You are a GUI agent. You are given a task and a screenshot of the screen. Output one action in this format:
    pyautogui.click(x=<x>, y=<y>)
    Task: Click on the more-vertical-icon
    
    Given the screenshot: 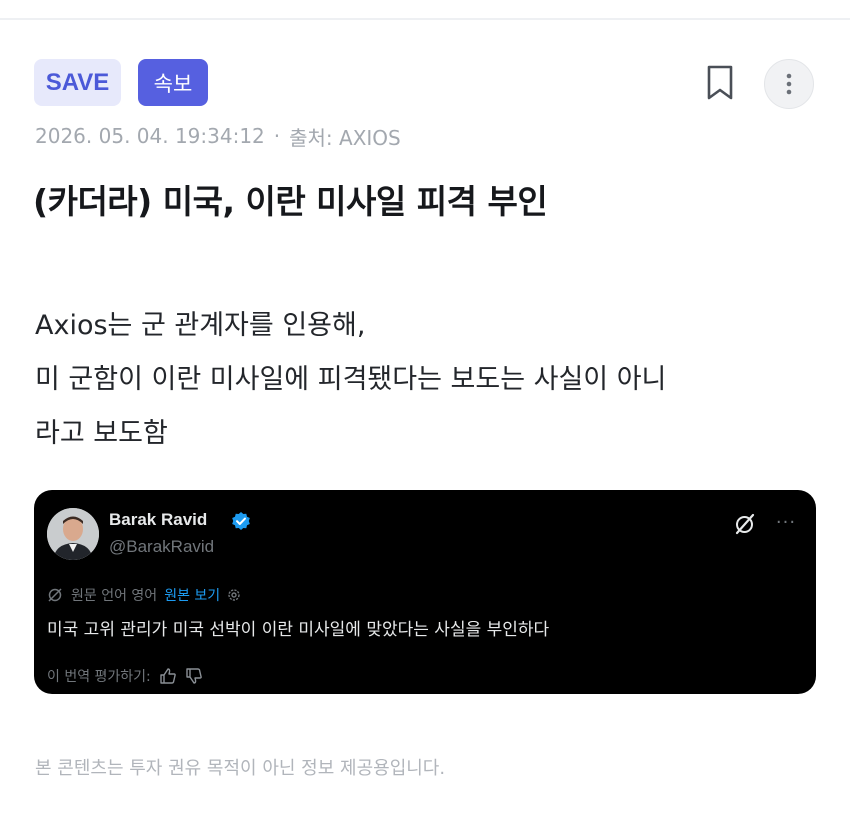 What is the action you would take?
    pyautogui.click(x=789, y=84)
    